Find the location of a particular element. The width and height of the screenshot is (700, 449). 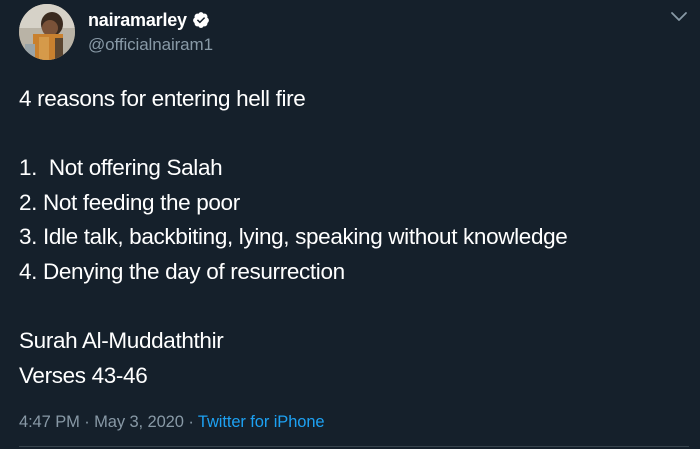

tweet-text-line: 1. Not offering Salah is located at coordinates (121, 168).